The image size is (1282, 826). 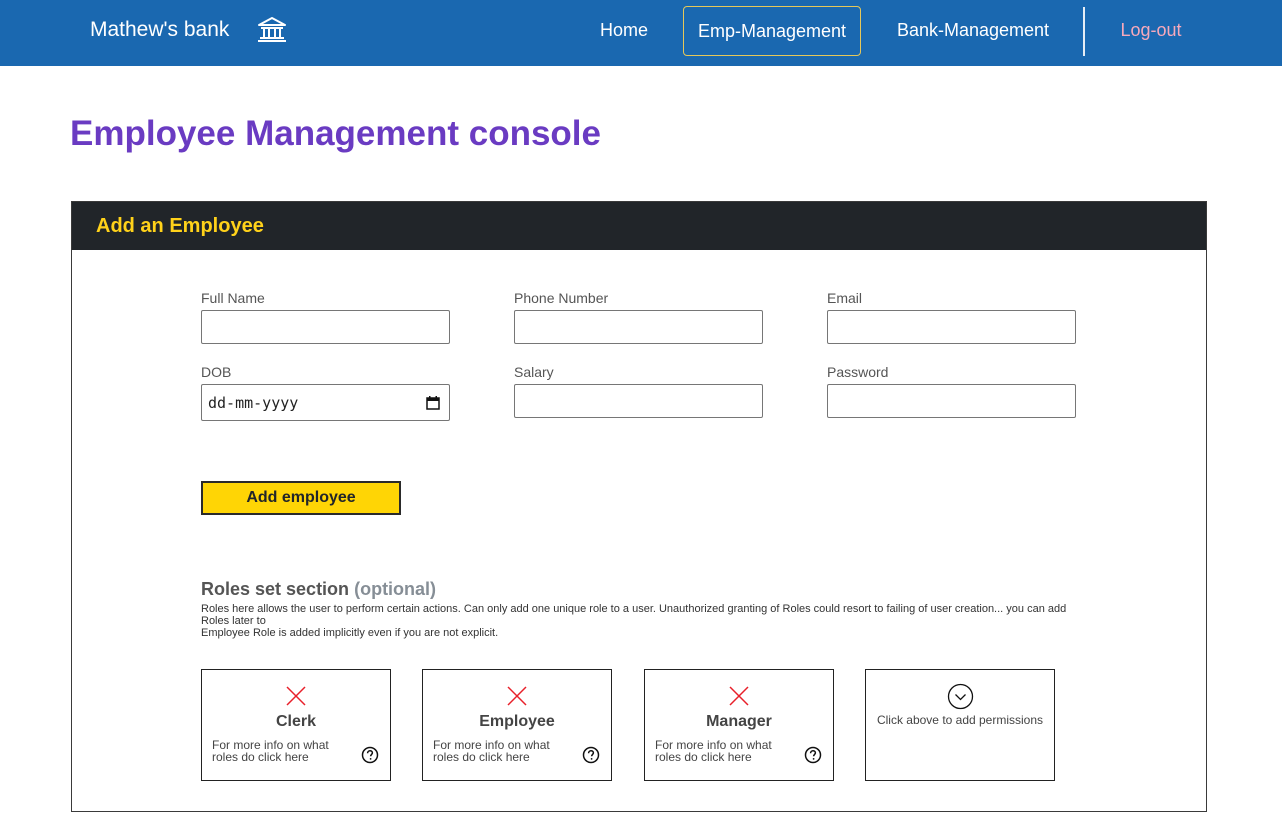 I want to click on role-name: Manager, so click(x=739, y=721).